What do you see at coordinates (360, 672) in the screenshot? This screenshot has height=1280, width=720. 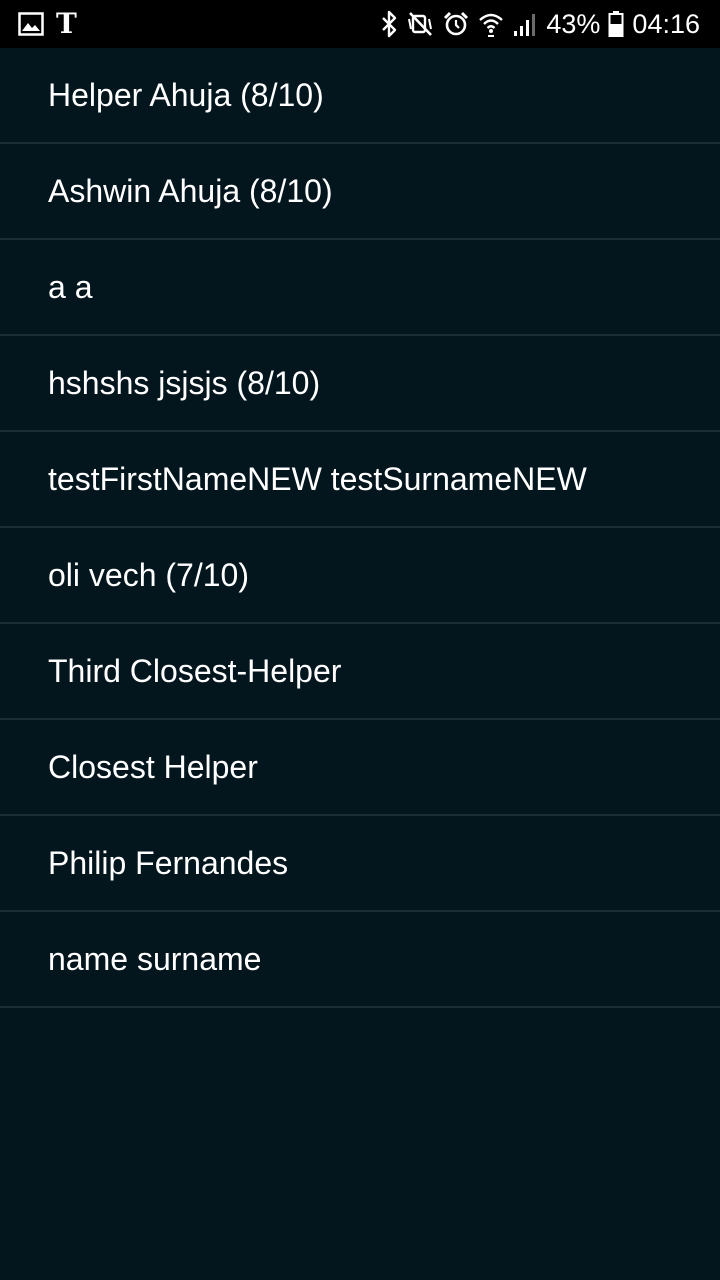 I see `list-item: Third Closest-Helper` at bounding box center [360, 672].